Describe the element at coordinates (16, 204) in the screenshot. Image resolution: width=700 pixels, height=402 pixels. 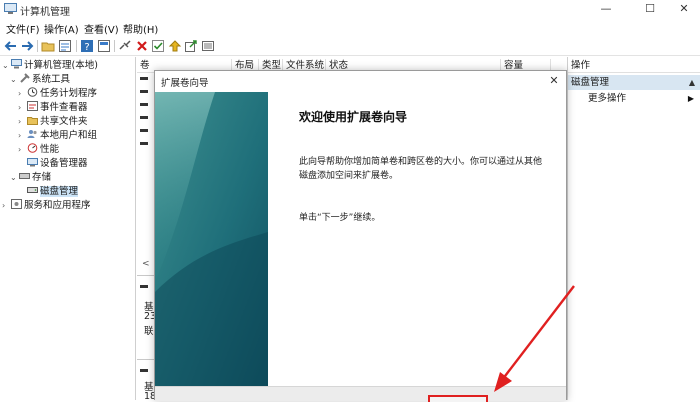
I see `services-icon` at that location.